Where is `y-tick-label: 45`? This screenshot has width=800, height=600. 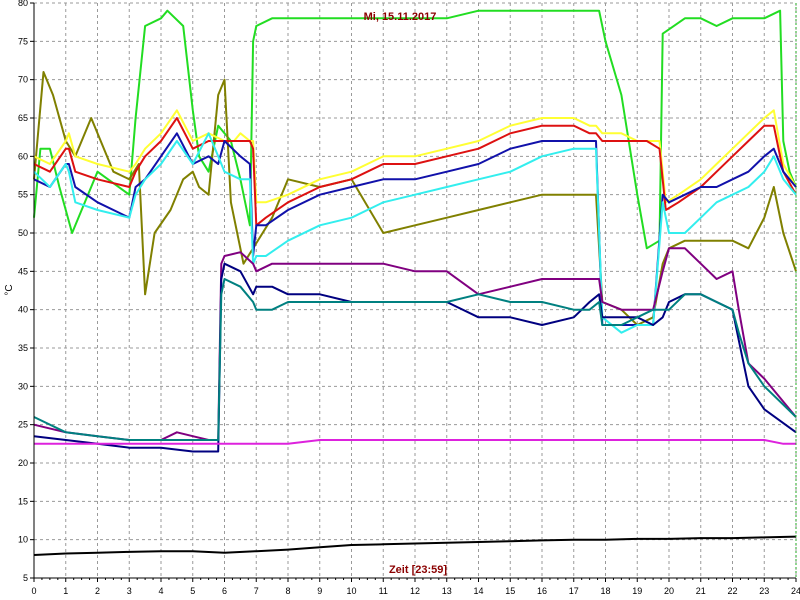
y-tick-label: 45 is located at coordinates (23, 271).